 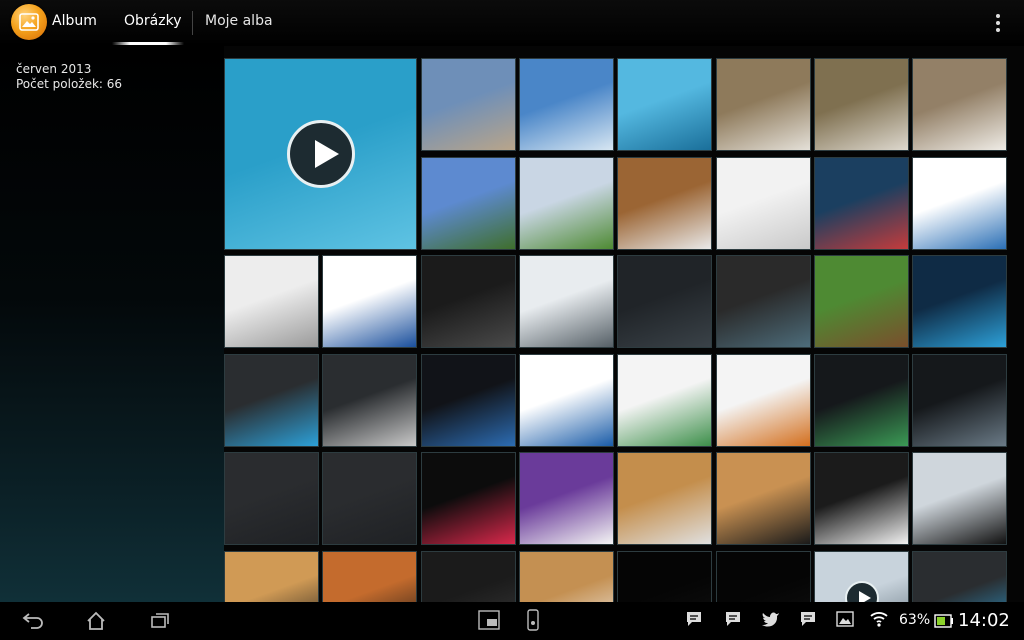 I want to click on thumbnail-keyboard, so click(x=369, y=576).